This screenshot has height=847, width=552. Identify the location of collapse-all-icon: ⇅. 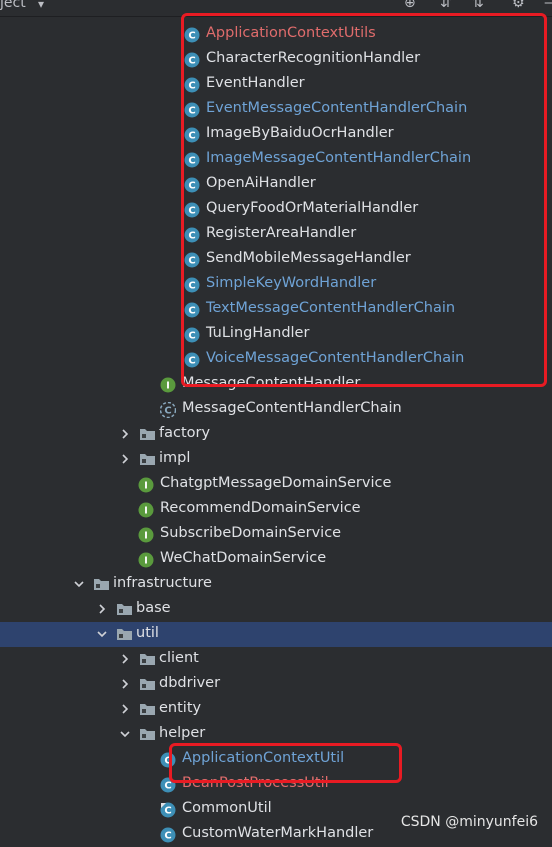
(478, 5).